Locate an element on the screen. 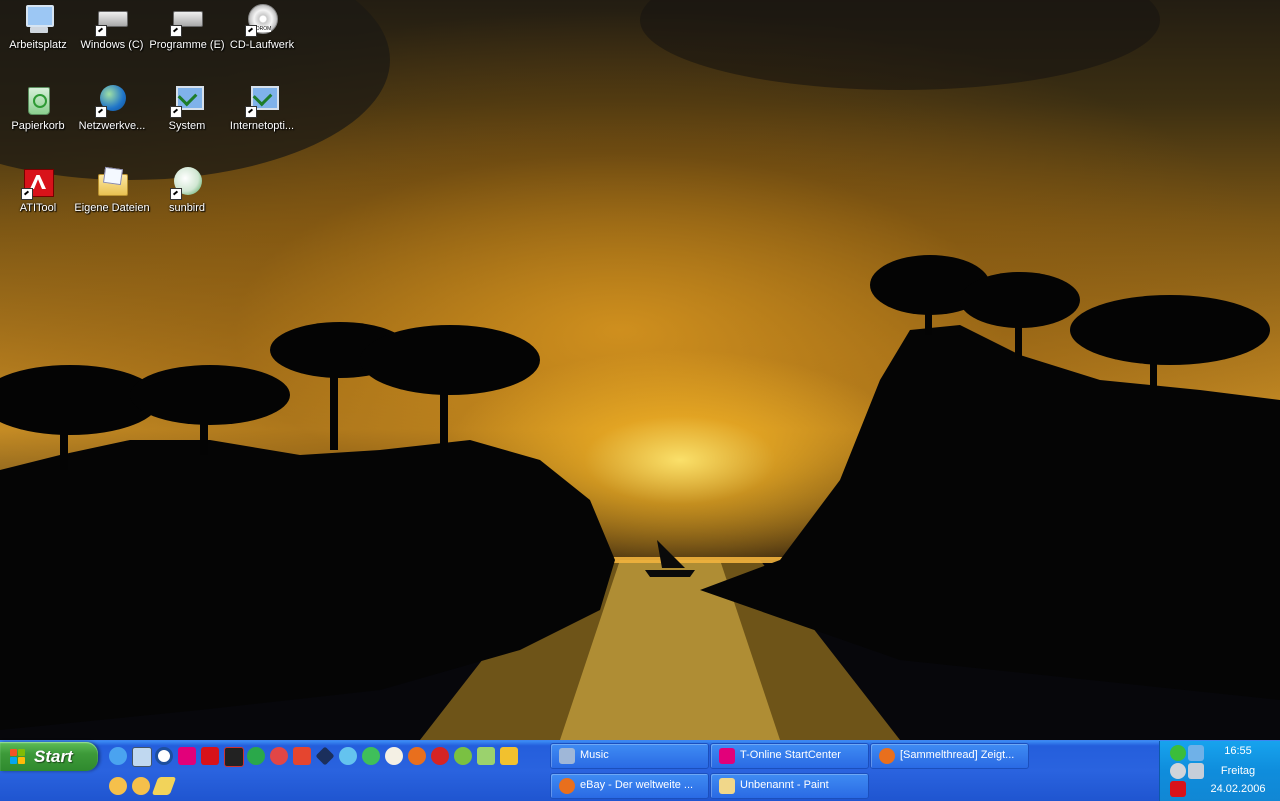  desktop-icon-atitool: ATITool is located at coordinates (38, 190).